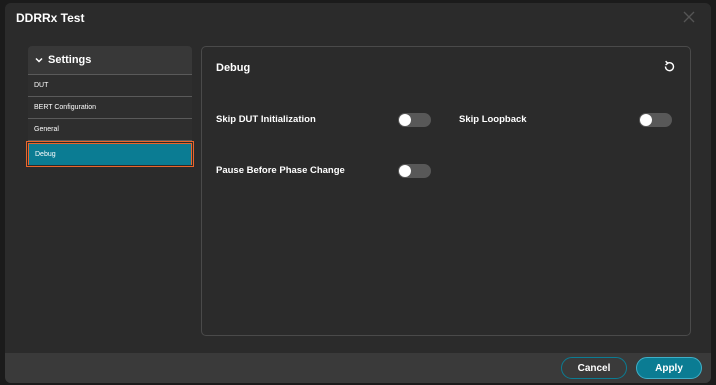 This screenshot has width=716, height=385. I want to click on apply-button: Apply, so click(669, 368).